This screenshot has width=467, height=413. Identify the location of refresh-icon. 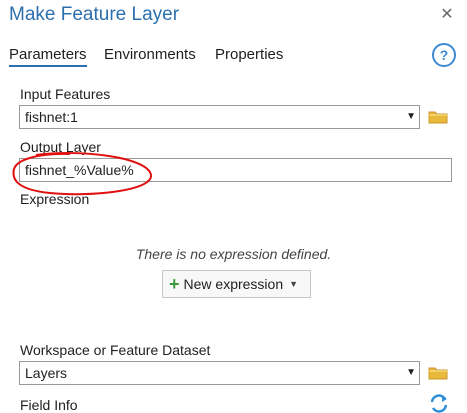
(439, 403).